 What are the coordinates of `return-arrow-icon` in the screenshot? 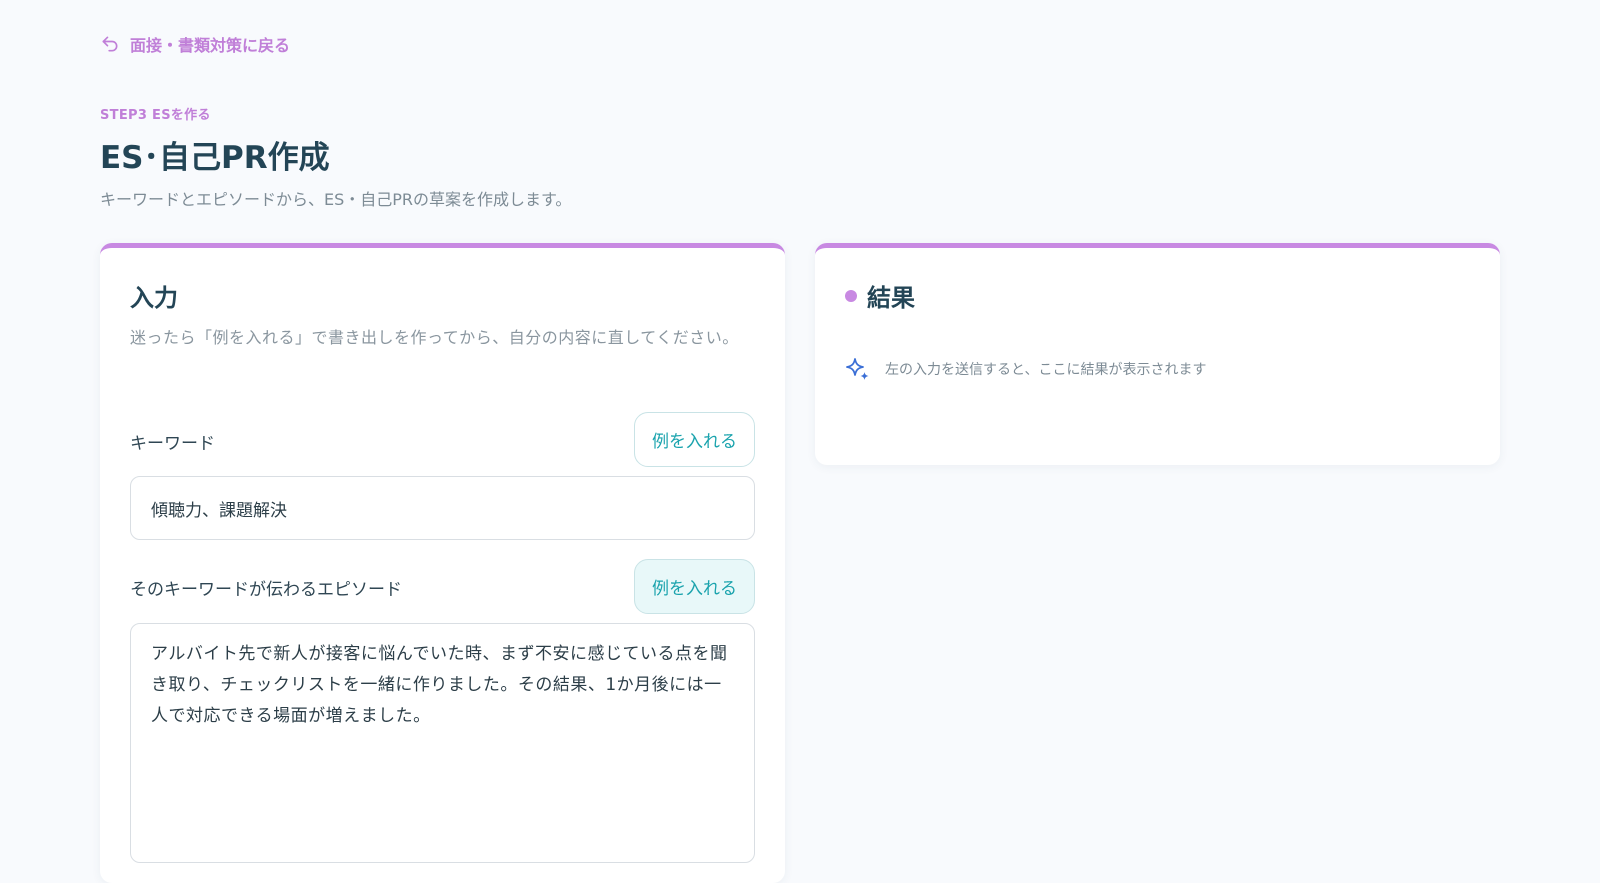 It's located at (110, 44).